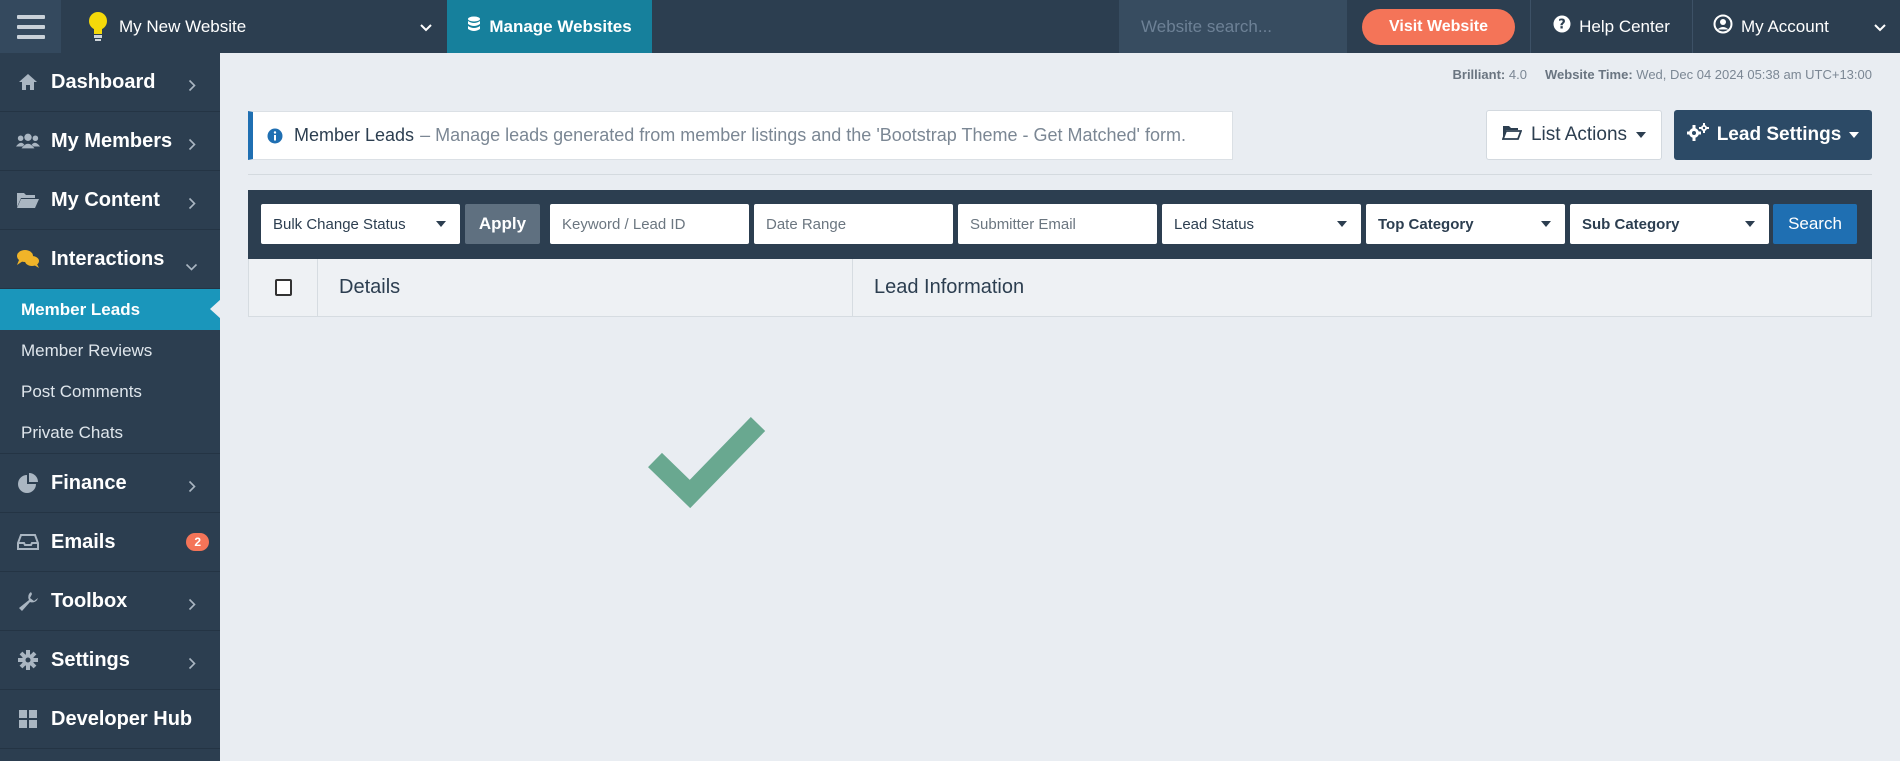 The height and width of the screenshot is (761, 1900). I want to click on website-time-value: Wed, Dec 04 2024 05:38 am UTC+13:00, so click(1754, 74).